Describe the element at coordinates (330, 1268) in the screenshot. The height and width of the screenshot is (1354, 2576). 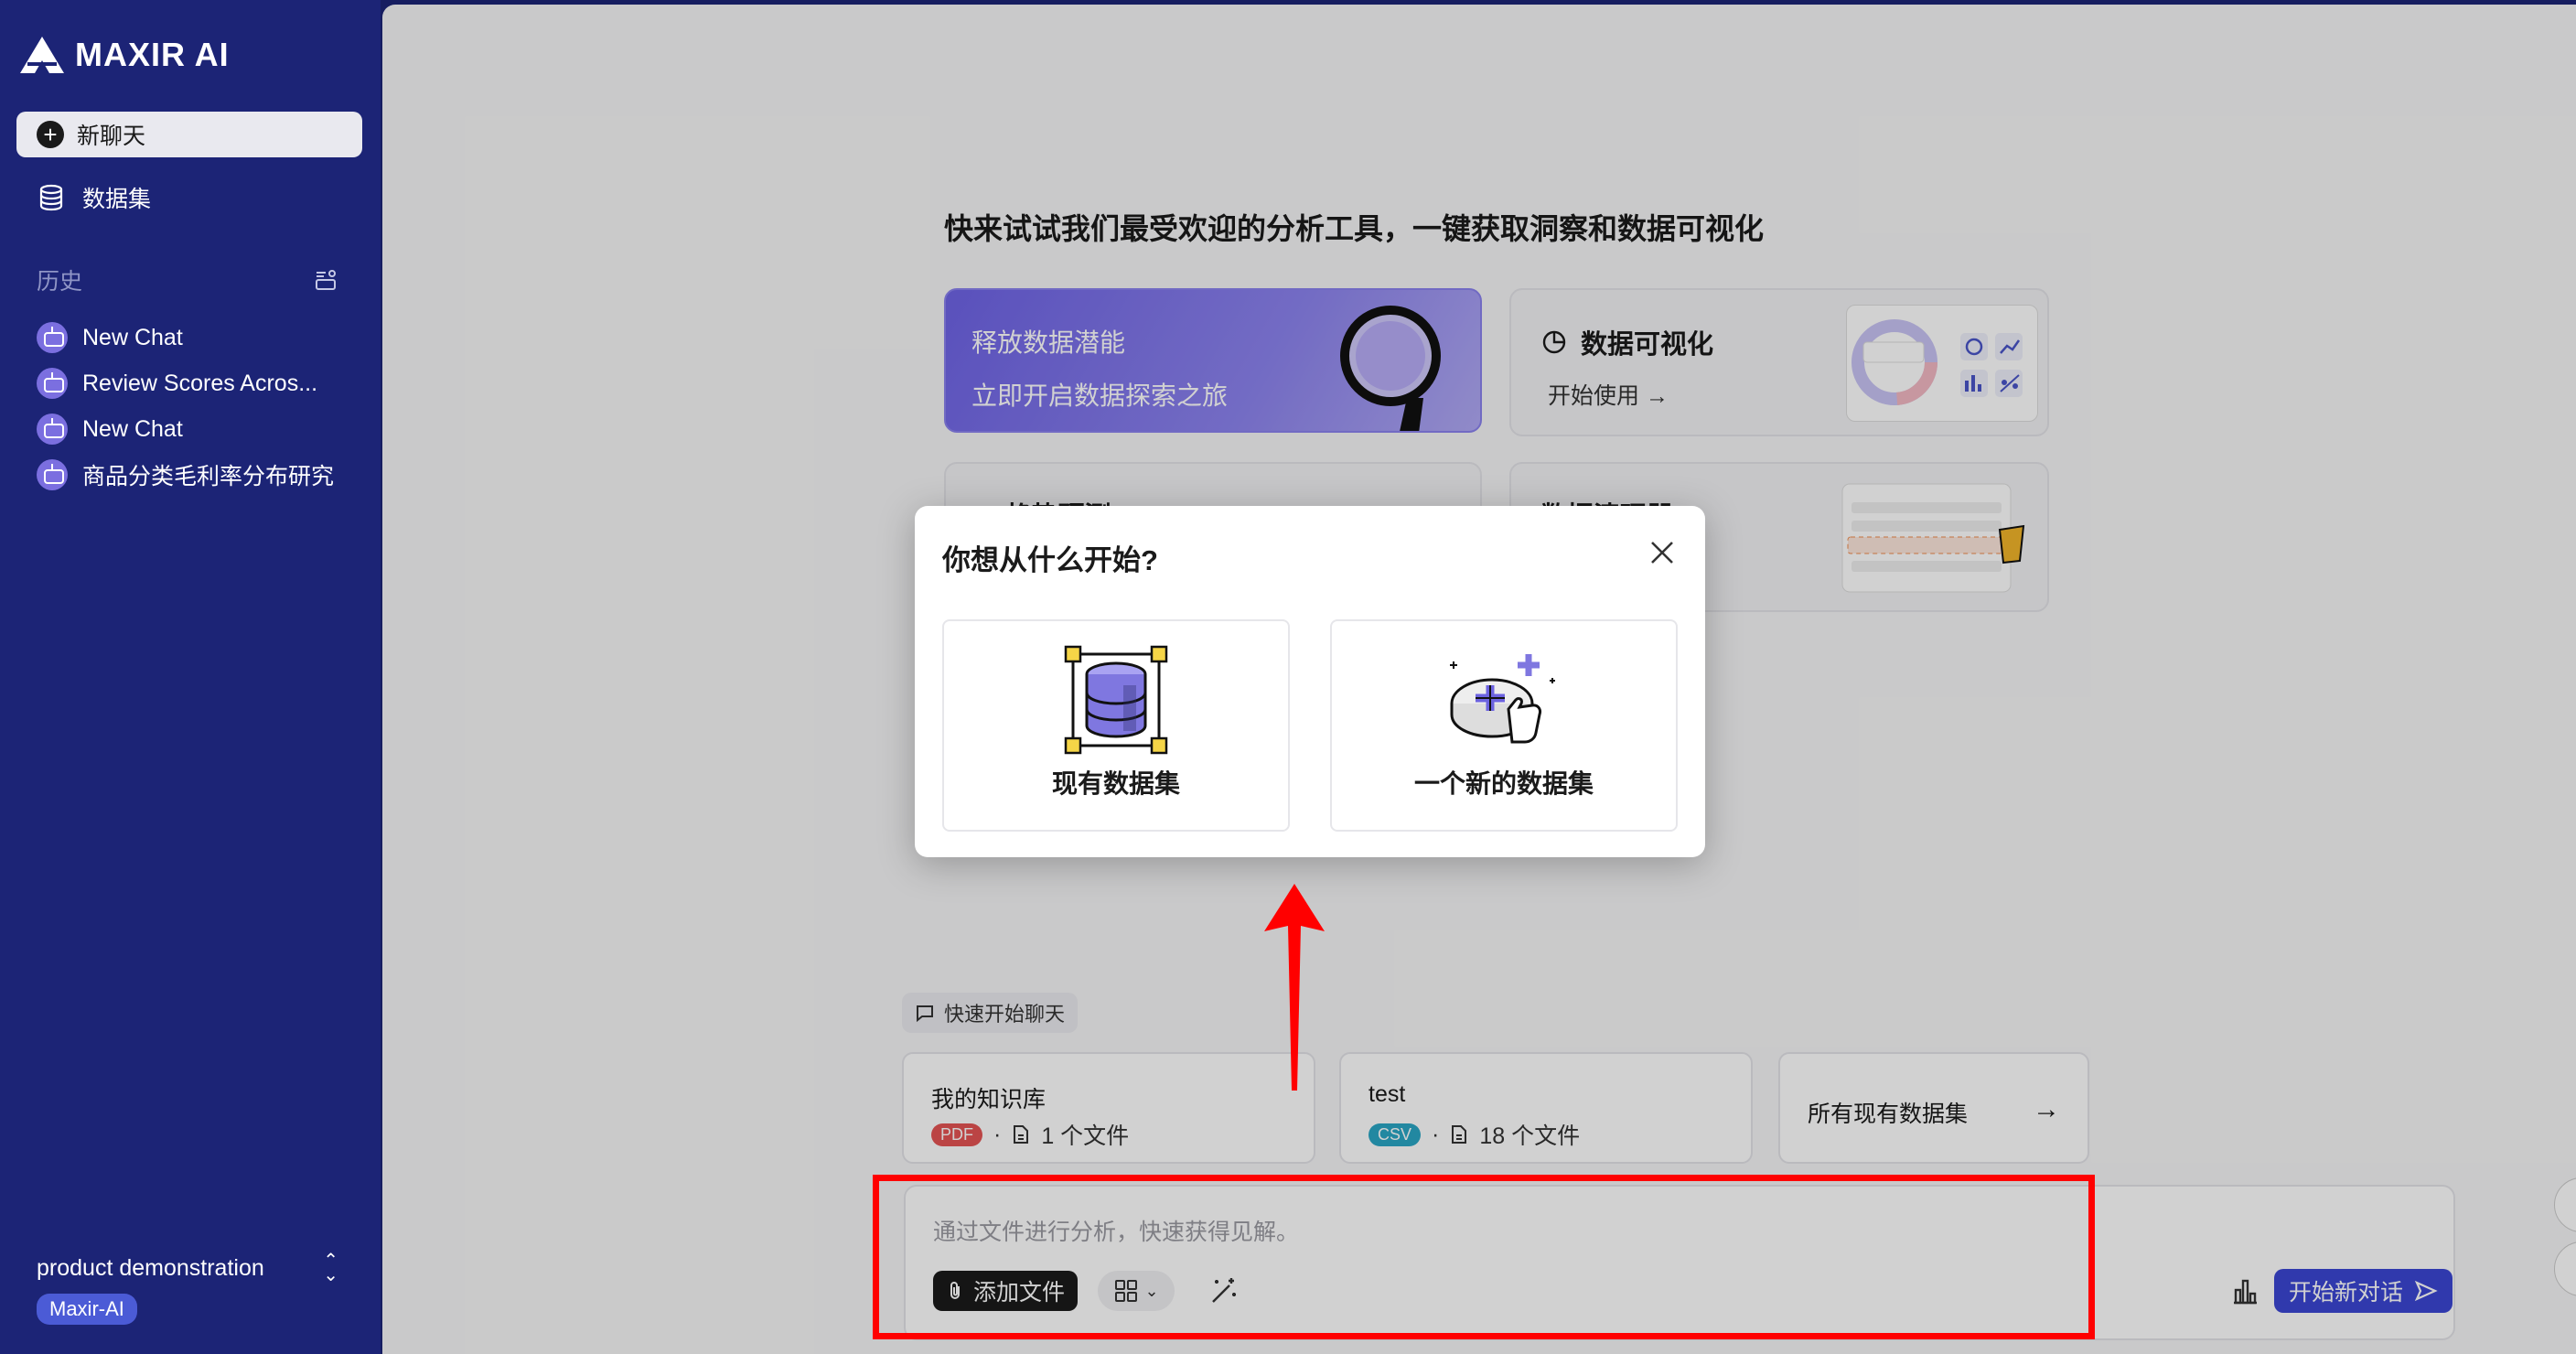
I see `chevron-up-down-icon: ⌃ ⌄` at that location.